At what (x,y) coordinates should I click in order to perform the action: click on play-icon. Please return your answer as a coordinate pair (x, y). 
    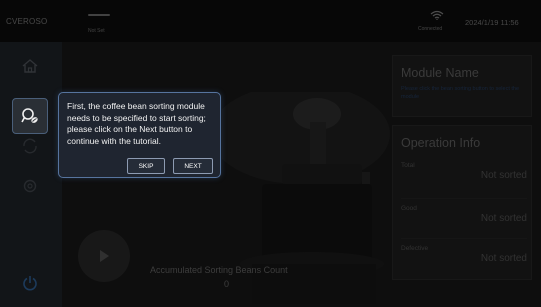
    Looking at the image, I should click on (104, 256).